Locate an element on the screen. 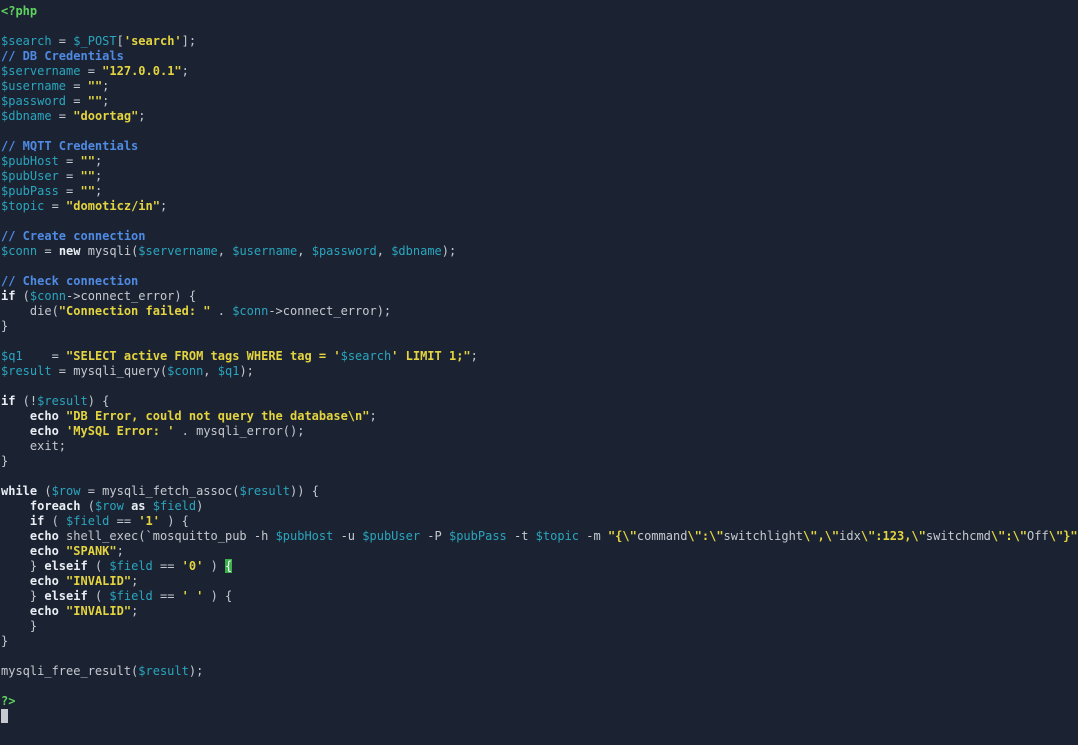 The height and width of the screenshot is (745, 1078). code-line: $topic = "domoticz/in"; is located at coordinates (539, 206).